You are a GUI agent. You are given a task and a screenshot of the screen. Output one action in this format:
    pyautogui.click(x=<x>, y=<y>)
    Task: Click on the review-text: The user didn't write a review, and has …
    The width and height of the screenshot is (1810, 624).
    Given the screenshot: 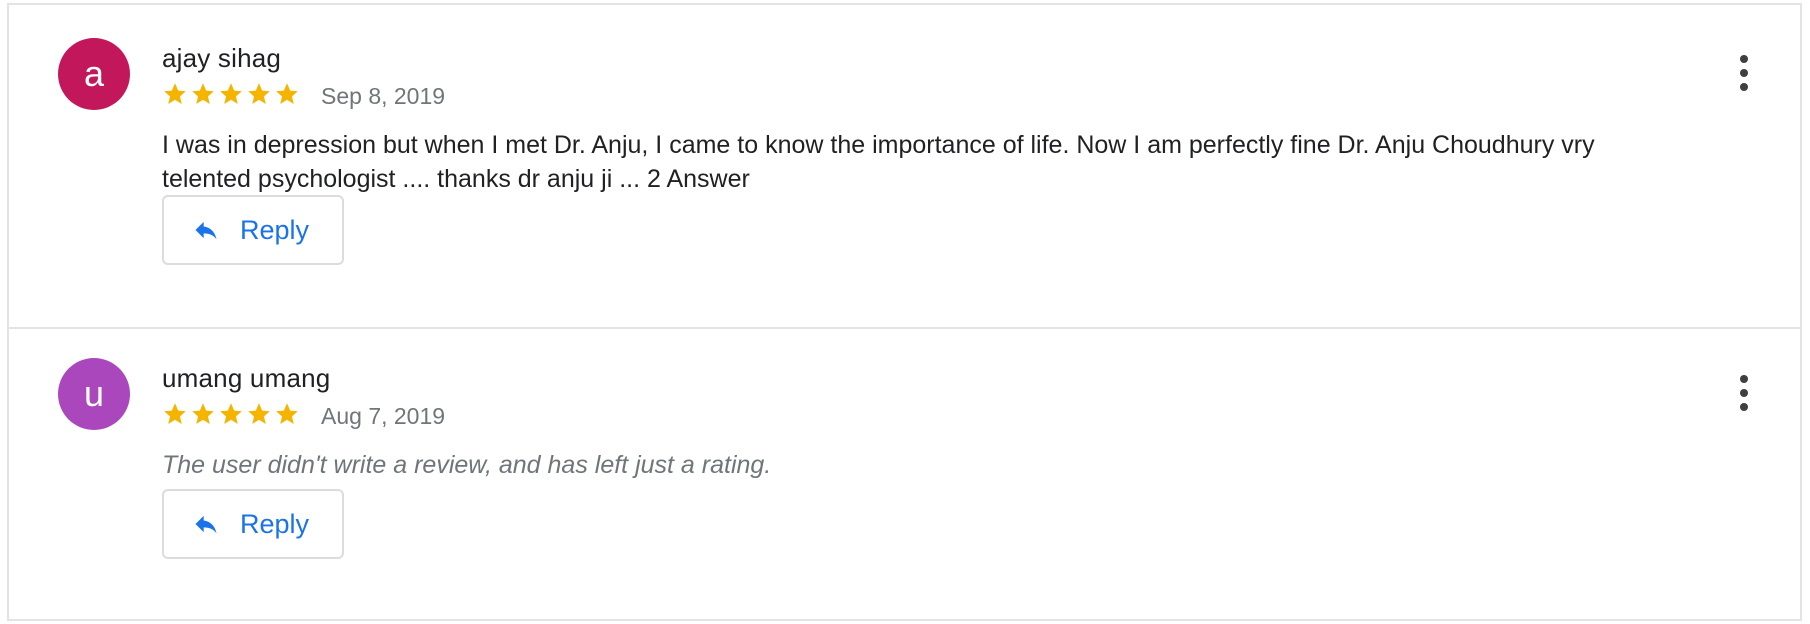 What is the action you would take?
    pyautogui.click(x=467, y=465)
    